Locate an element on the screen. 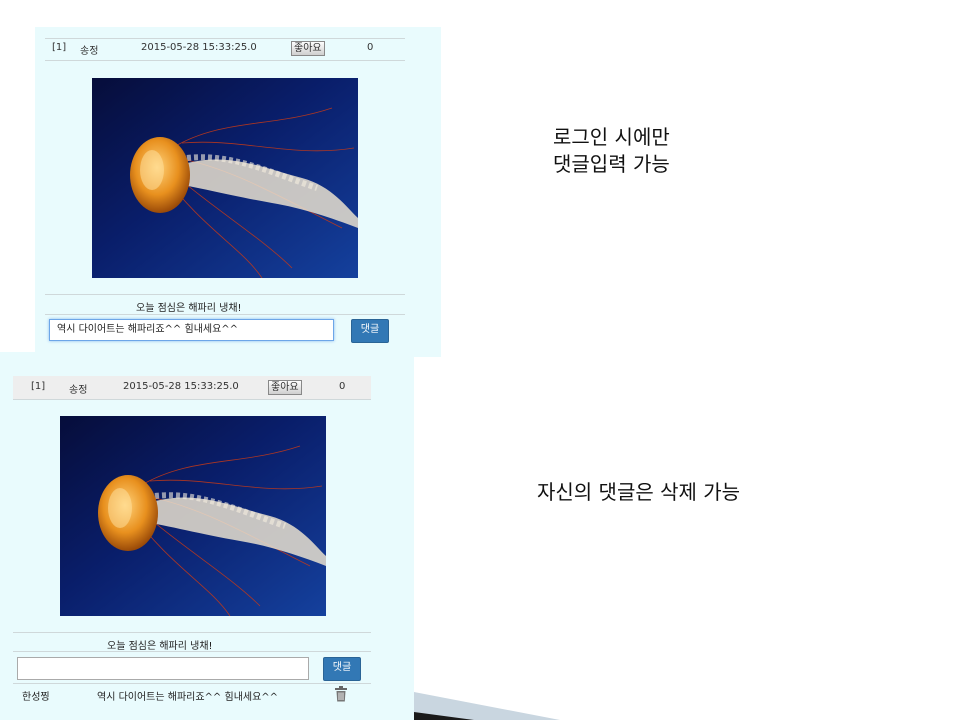 The image size is (960, 724). slide-corner-decoration is located at coordinates (487, 703).